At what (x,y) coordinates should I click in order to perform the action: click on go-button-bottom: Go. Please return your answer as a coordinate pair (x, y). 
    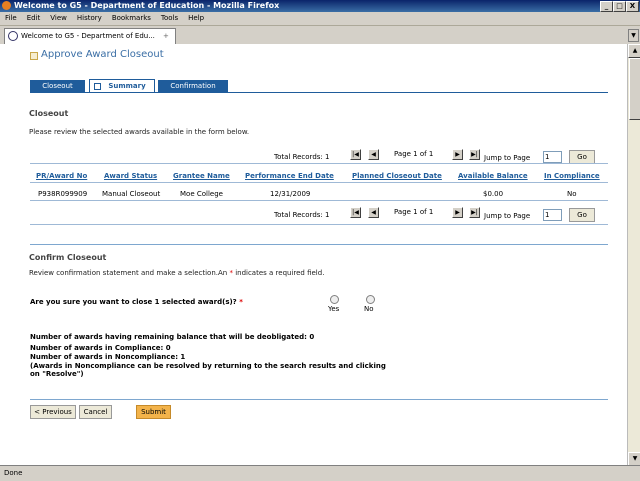
    Looking at the image, I should click on (582, 215).